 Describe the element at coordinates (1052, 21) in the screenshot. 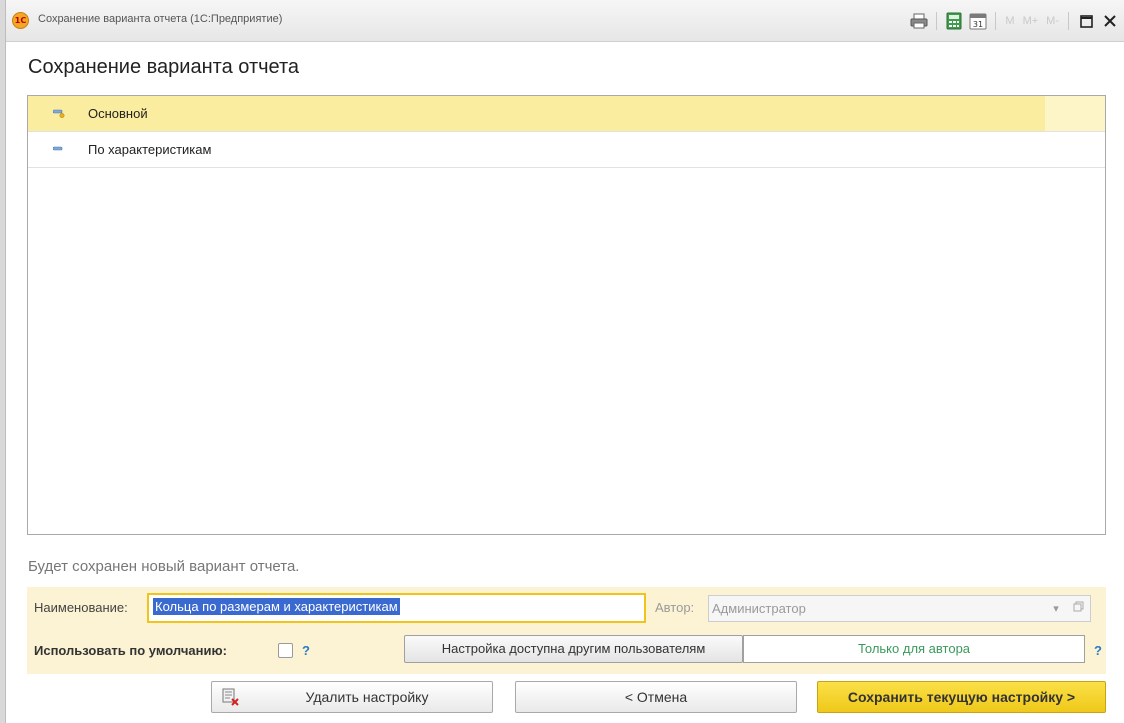

I see `memory-m-minus-button: M-` at that location.